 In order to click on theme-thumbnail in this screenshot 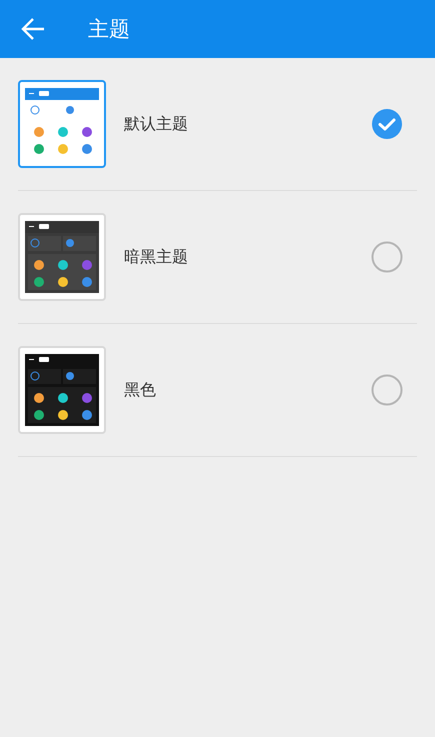, I will do `click(62, 124)`.